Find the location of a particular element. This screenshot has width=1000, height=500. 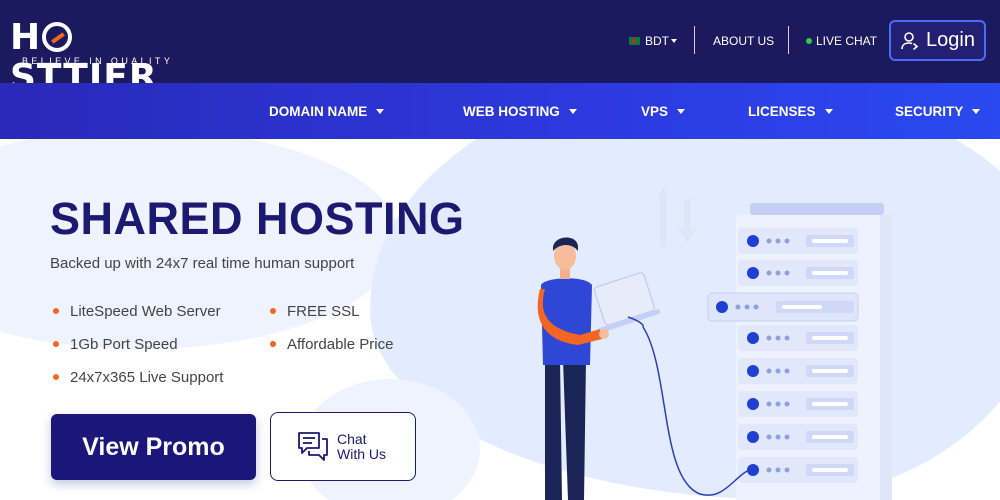

live-chat-label: LIVE CHAT is located at coordinates (847, 41).